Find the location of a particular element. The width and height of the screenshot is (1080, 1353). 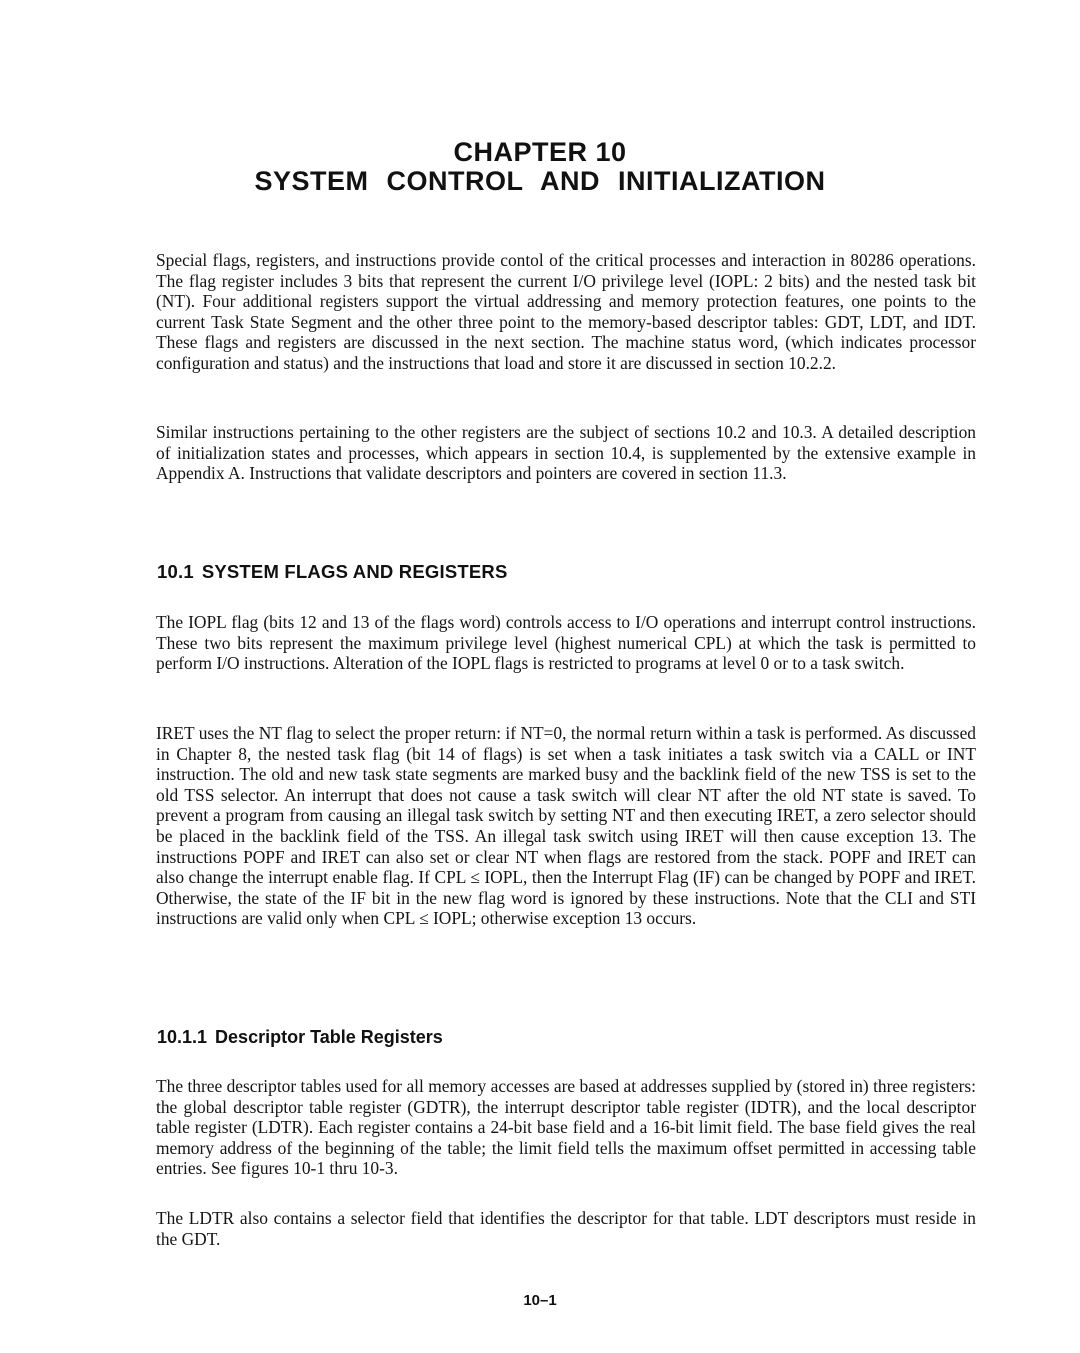

chapter-label: CHAPTER 10 is located at coordinates (540, 152).